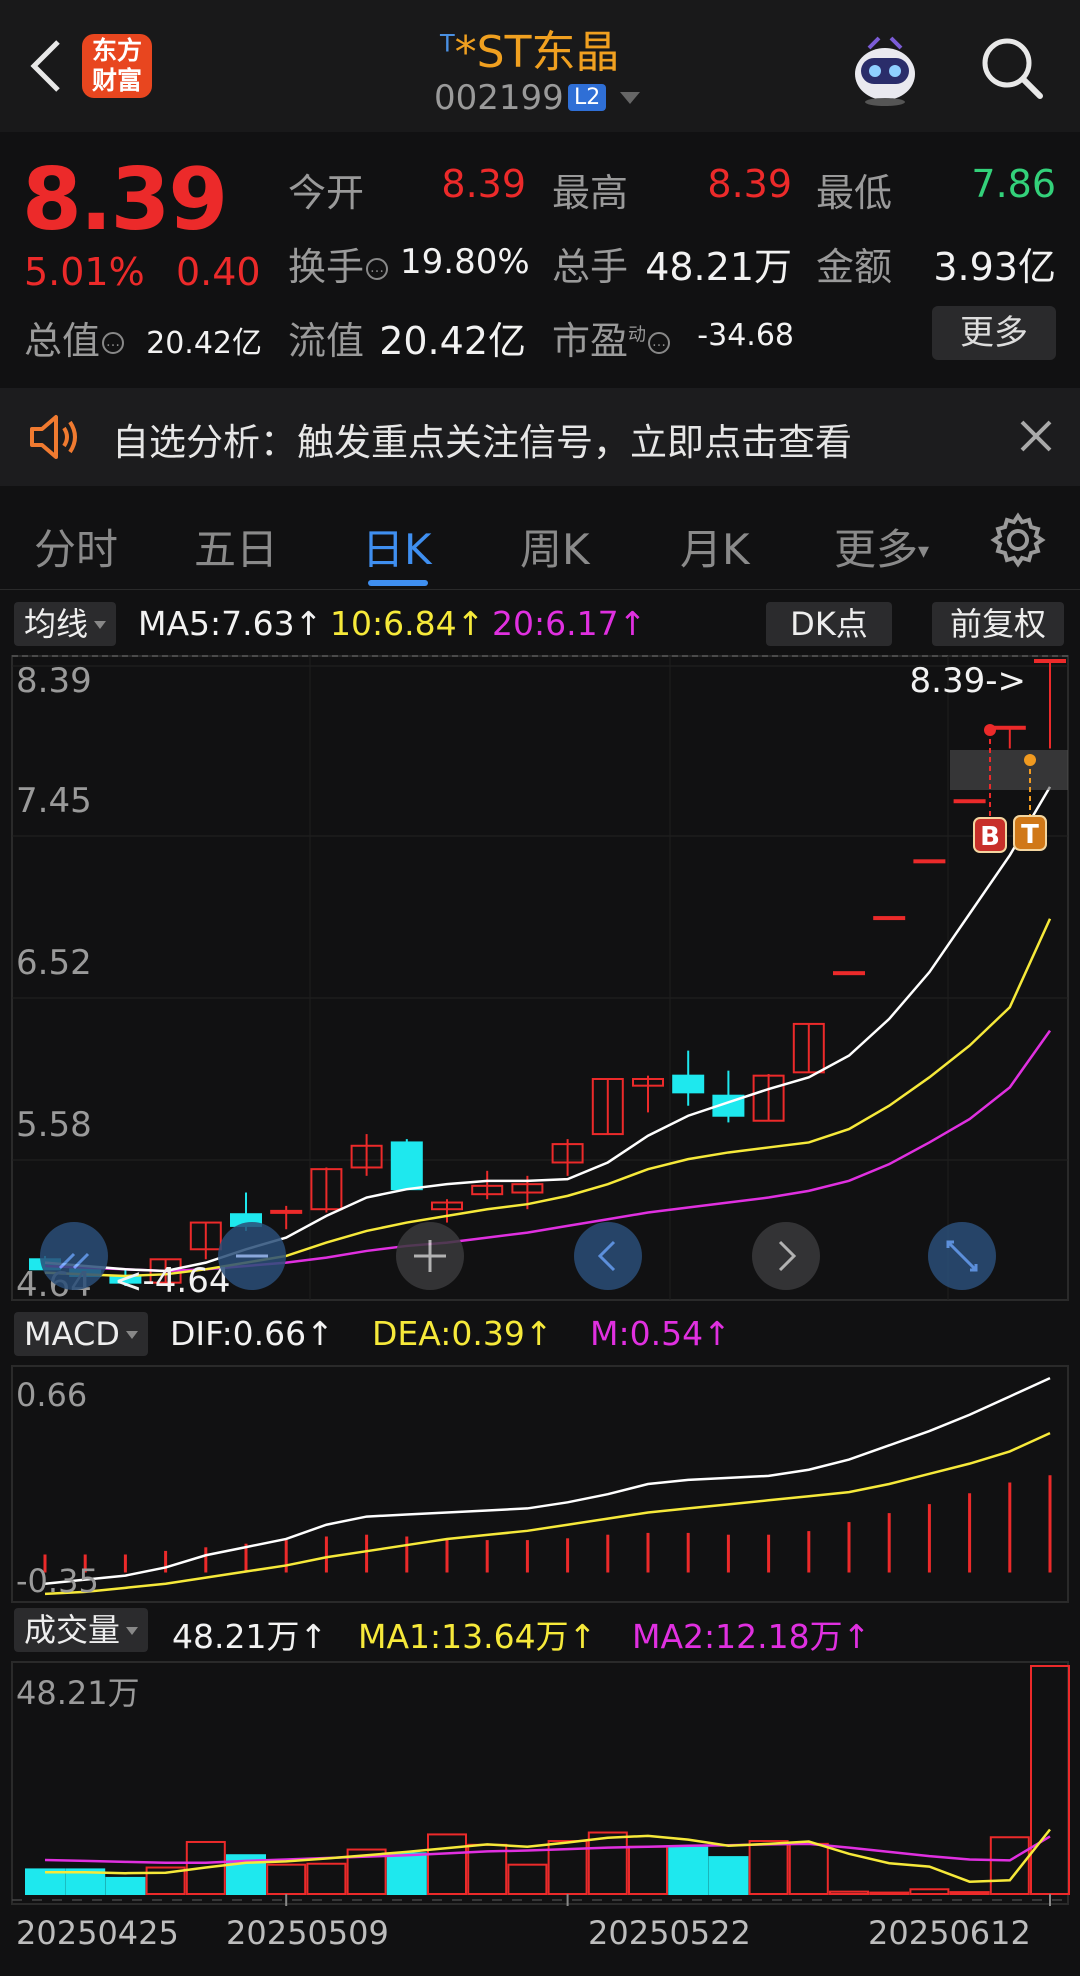 The width and height of the screenshot is (1080, 1976). What do you see at coordinates (54, 681) in the screenshot?
I see `y-tick-1: 8.39` at bounding box center [54, 681].